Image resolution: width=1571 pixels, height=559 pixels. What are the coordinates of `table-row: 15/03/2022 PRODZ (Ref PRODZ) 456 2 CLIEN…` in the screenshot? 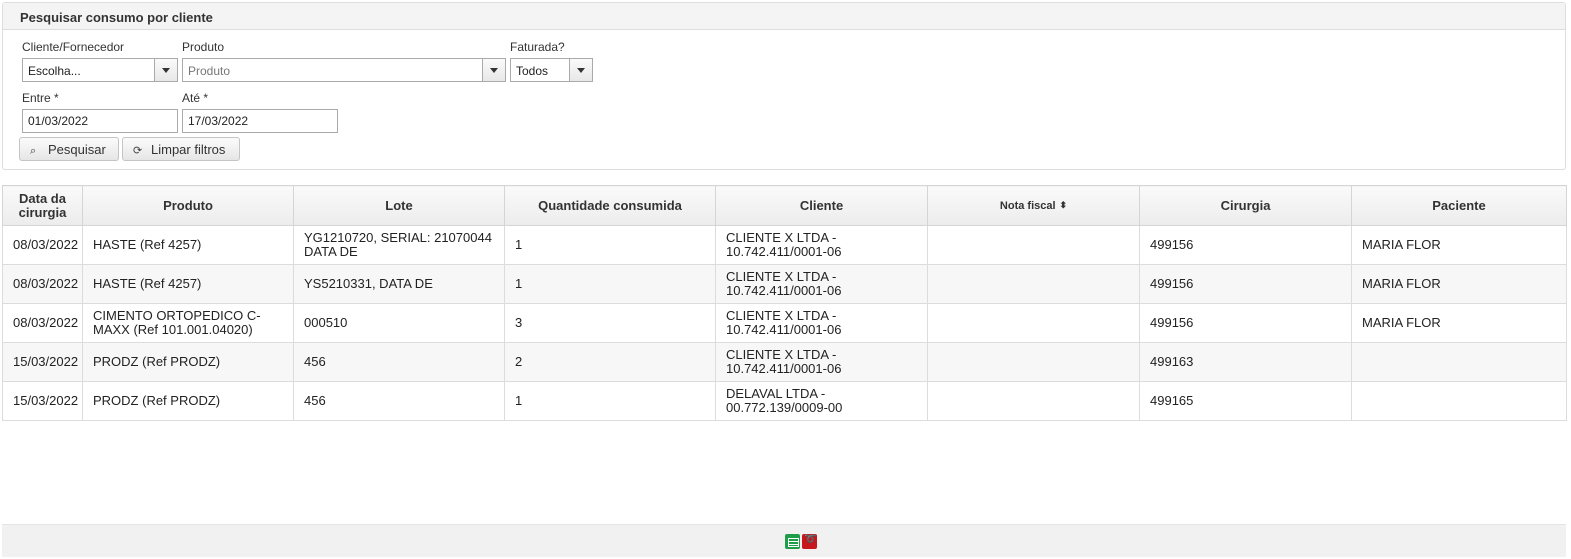 It's located at (784, 362).